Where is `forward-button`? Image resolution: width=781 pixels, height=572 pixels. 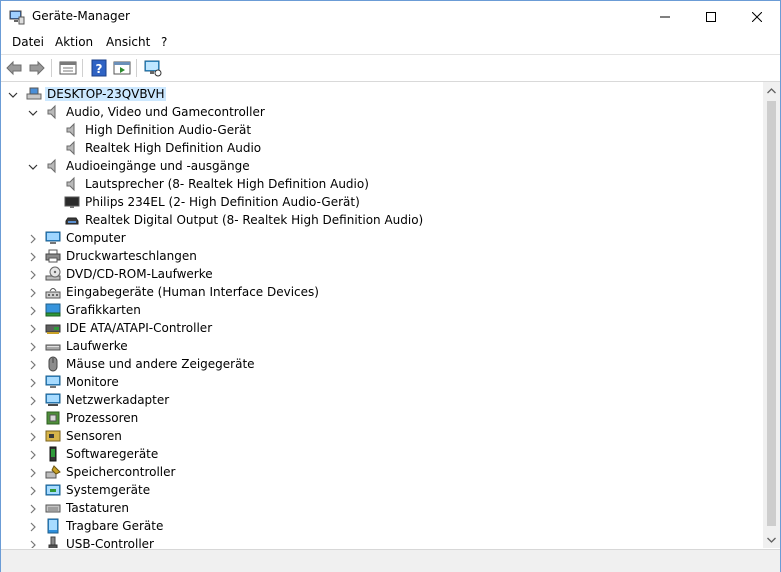 forward-button is located at coordinates (37, 68).